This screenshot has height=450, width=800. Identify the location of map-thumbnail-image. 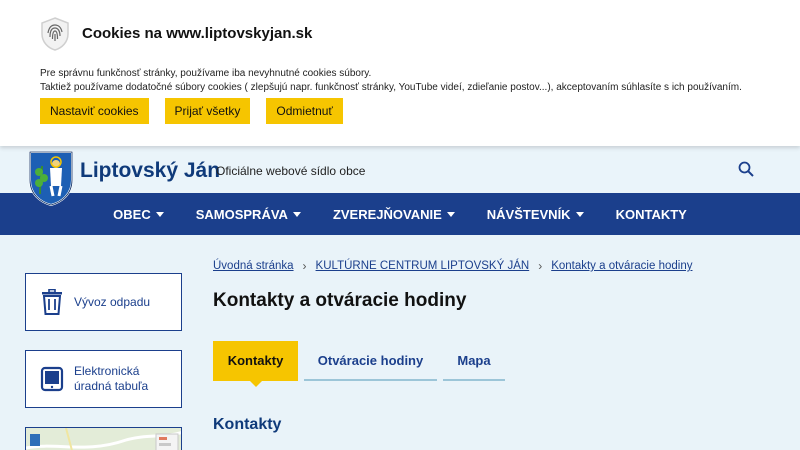
(103, 439).